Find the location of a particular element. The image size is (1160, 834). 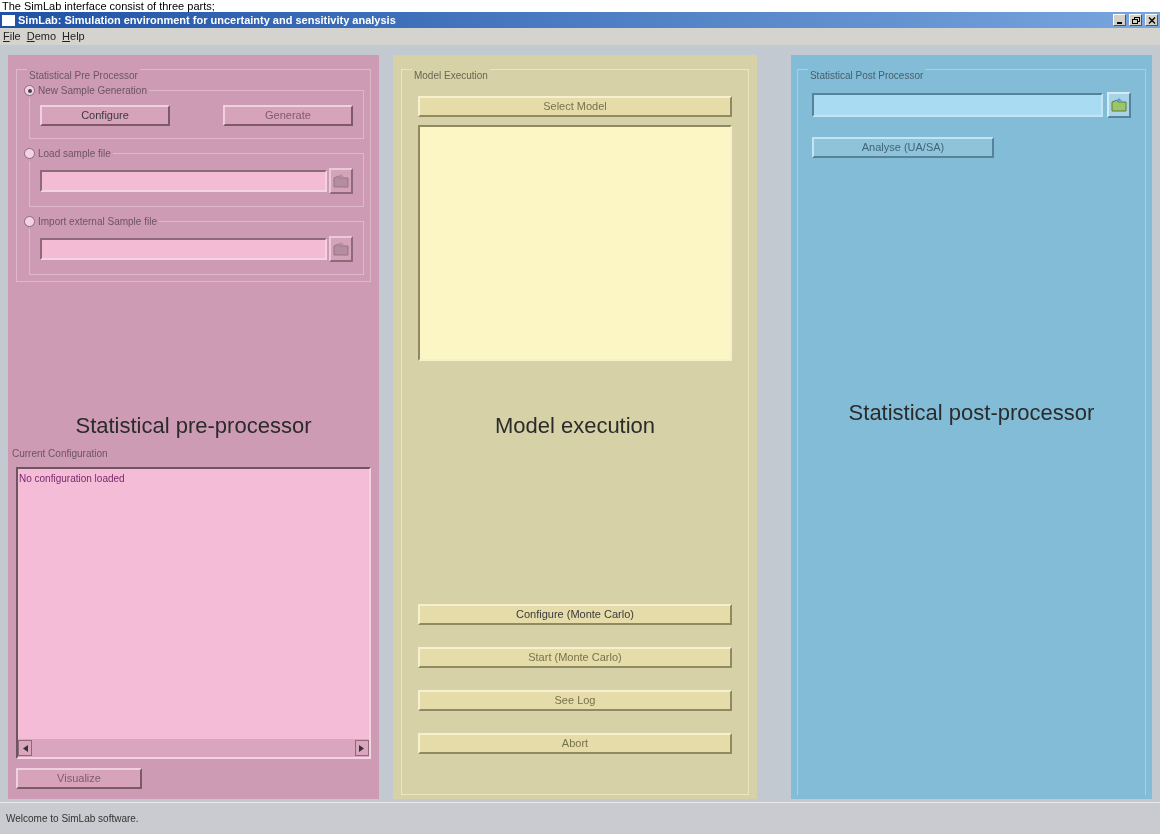

scroll-right-icon is located at coordinates (361, 748).